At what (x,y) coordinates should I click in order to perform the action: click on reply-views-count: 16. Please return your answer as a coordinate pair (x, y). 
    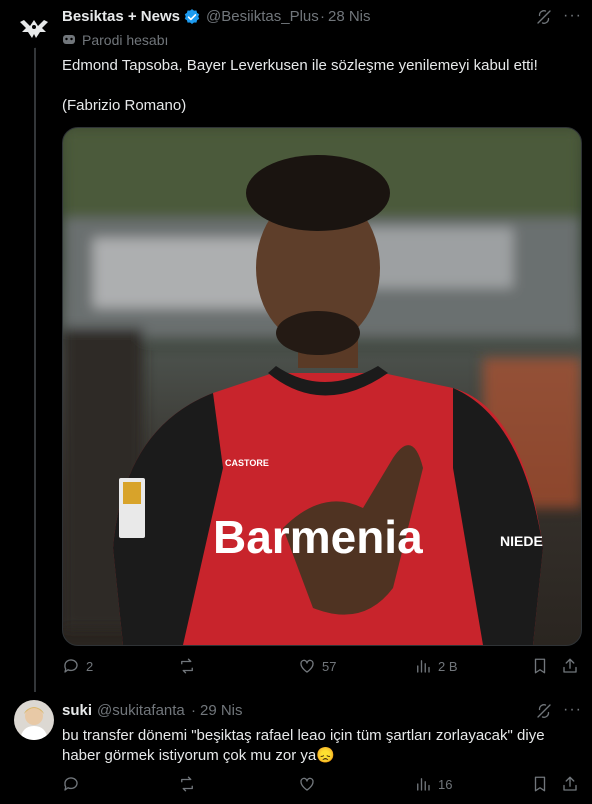
    Looking at the image, I should click on (445, 784).